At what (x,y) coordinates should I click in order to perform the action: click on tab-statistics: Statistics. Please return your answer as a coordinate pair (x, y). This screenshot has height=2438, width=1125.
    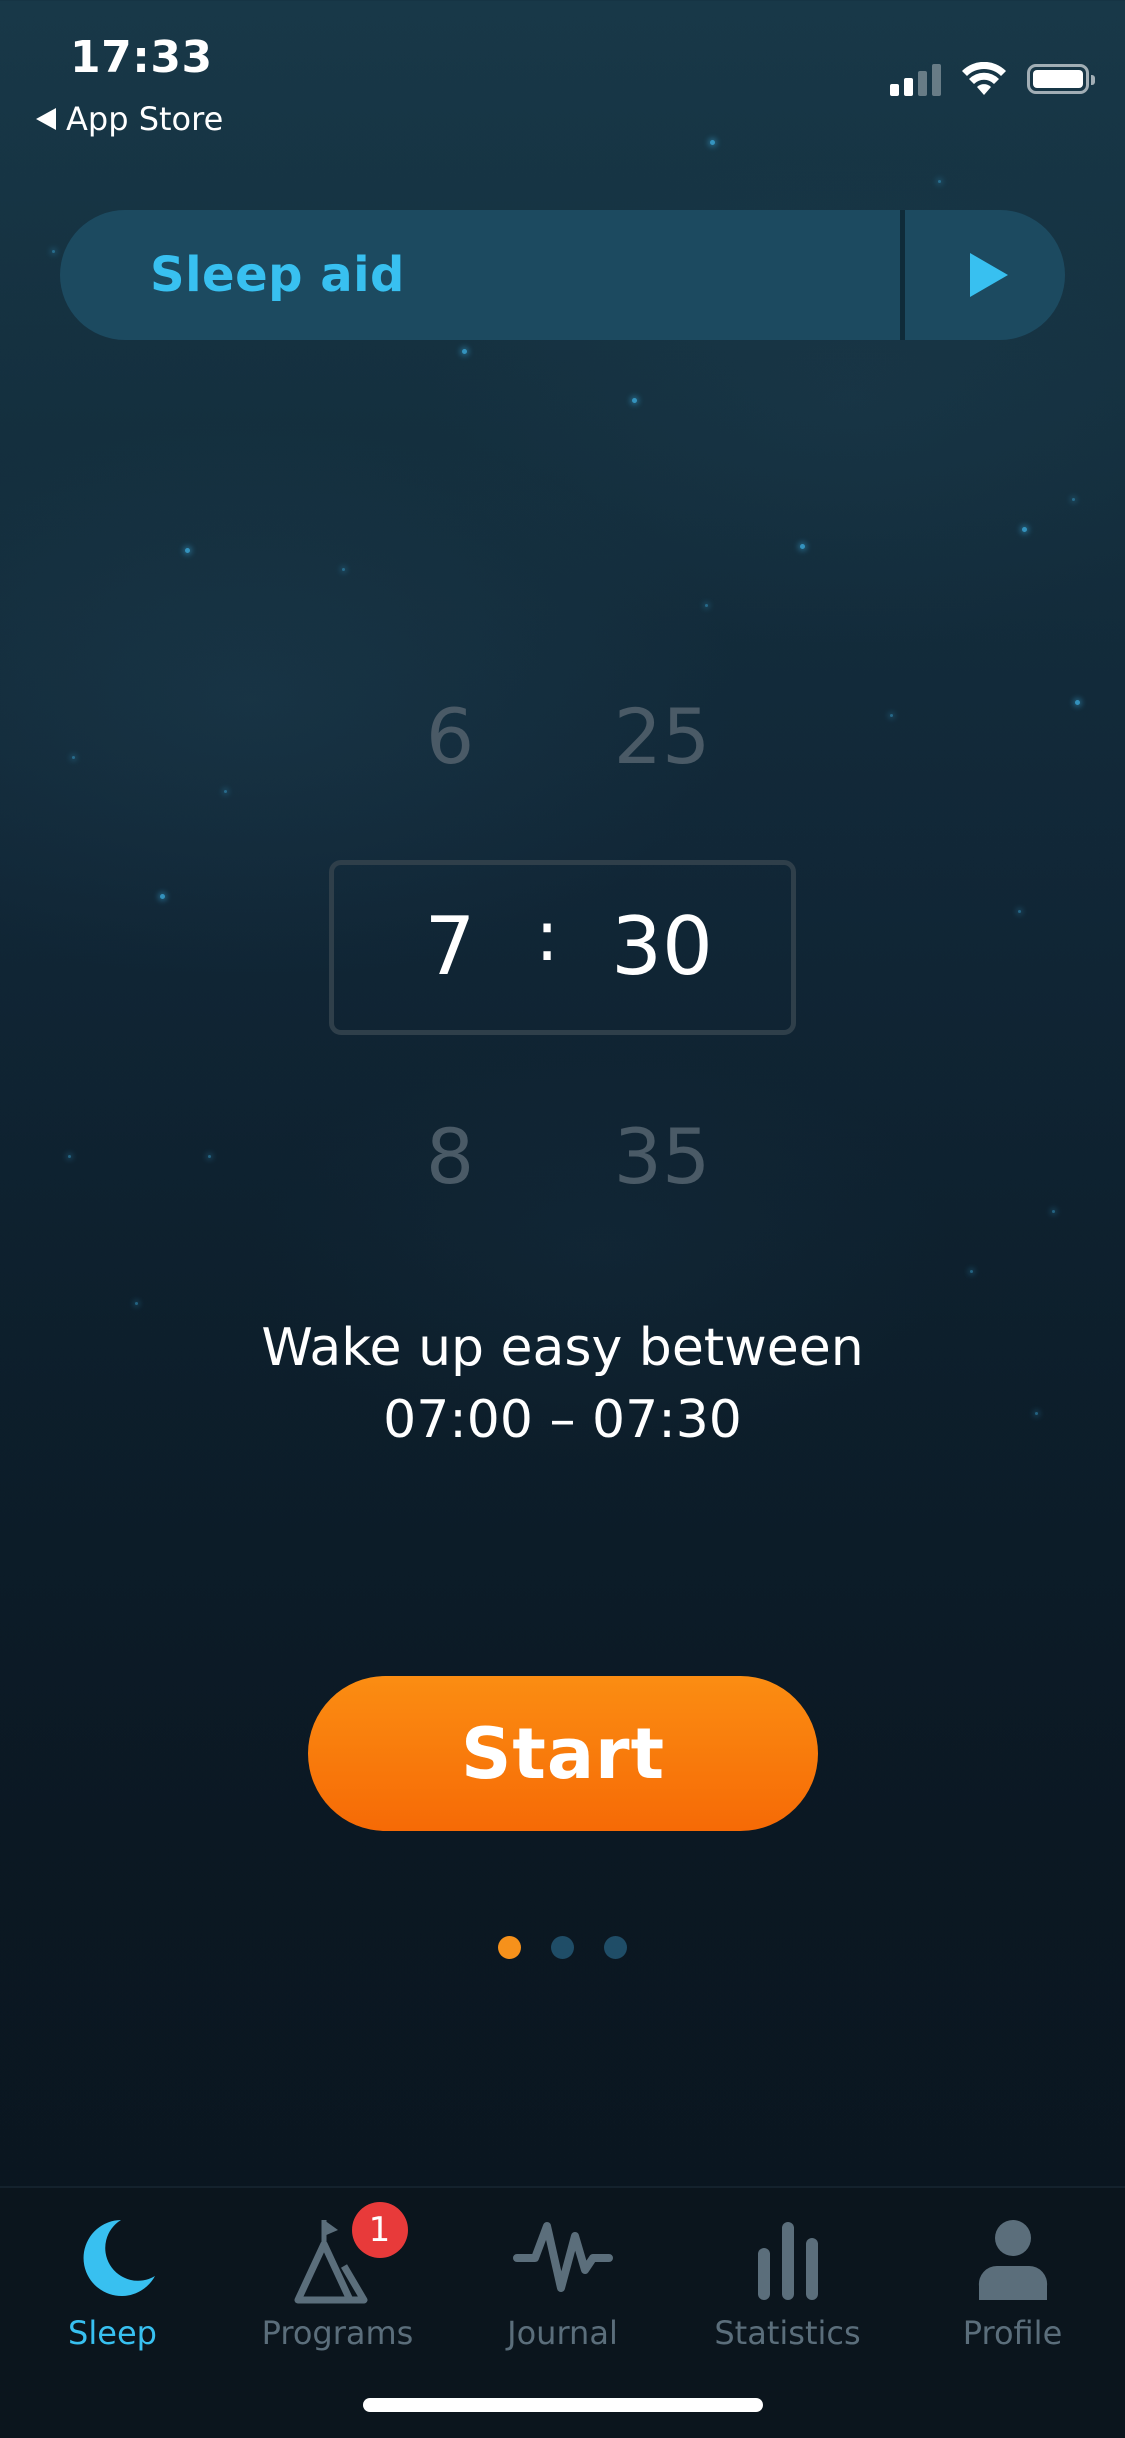
    Looking at the image, I should click on (787, 2280).